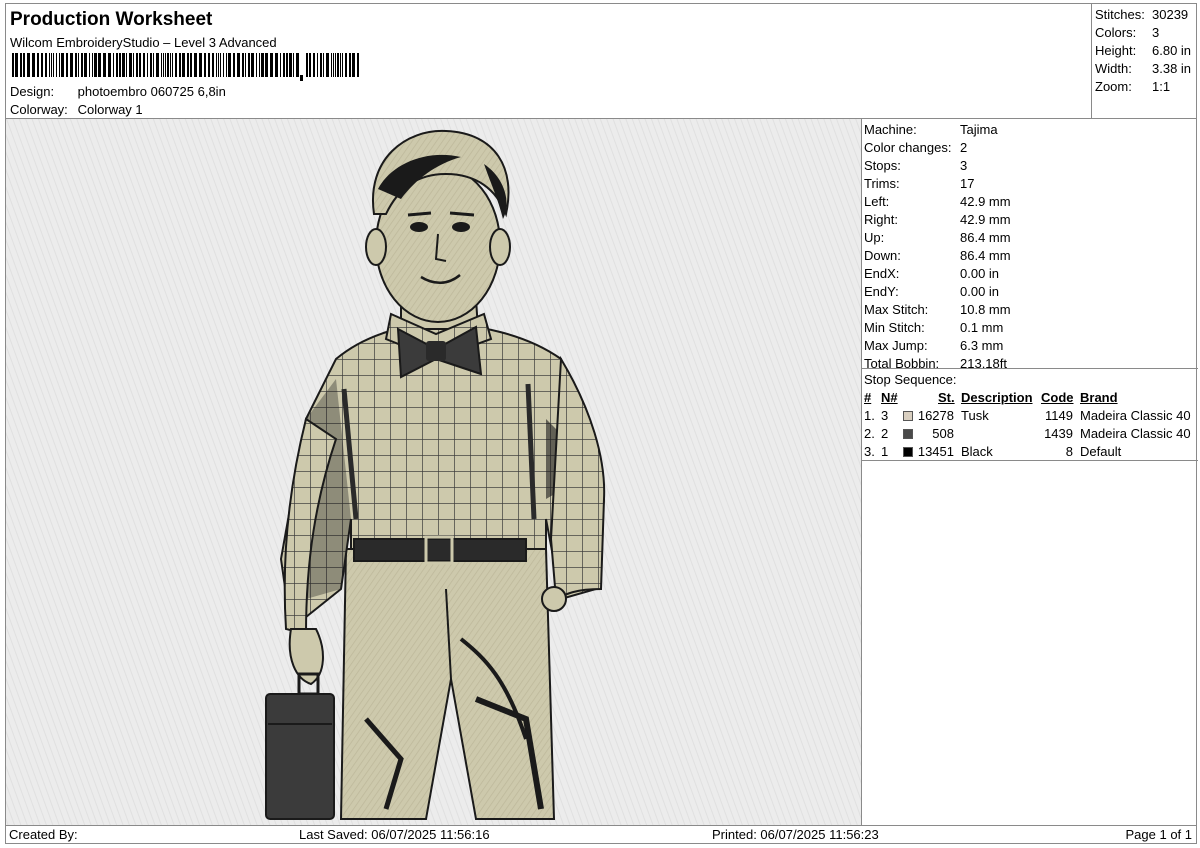  What do you see at coordinates (419, 227) in the screenshot?
I see `left-eye` at bounding box center [419, 227].